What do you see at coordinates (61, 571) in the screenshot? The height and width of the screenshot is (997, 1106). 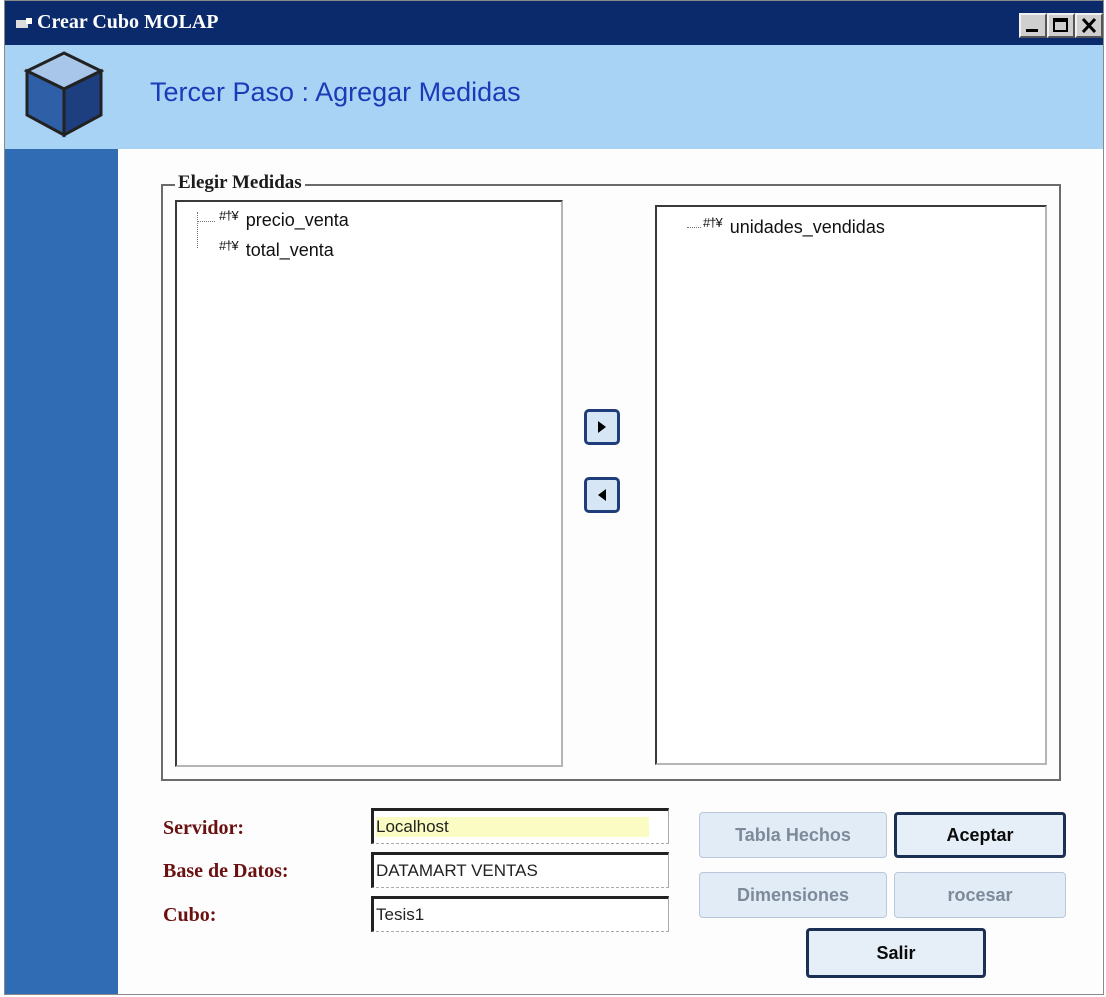 I see `sidebar-panel` at bounding box center [61, 571].